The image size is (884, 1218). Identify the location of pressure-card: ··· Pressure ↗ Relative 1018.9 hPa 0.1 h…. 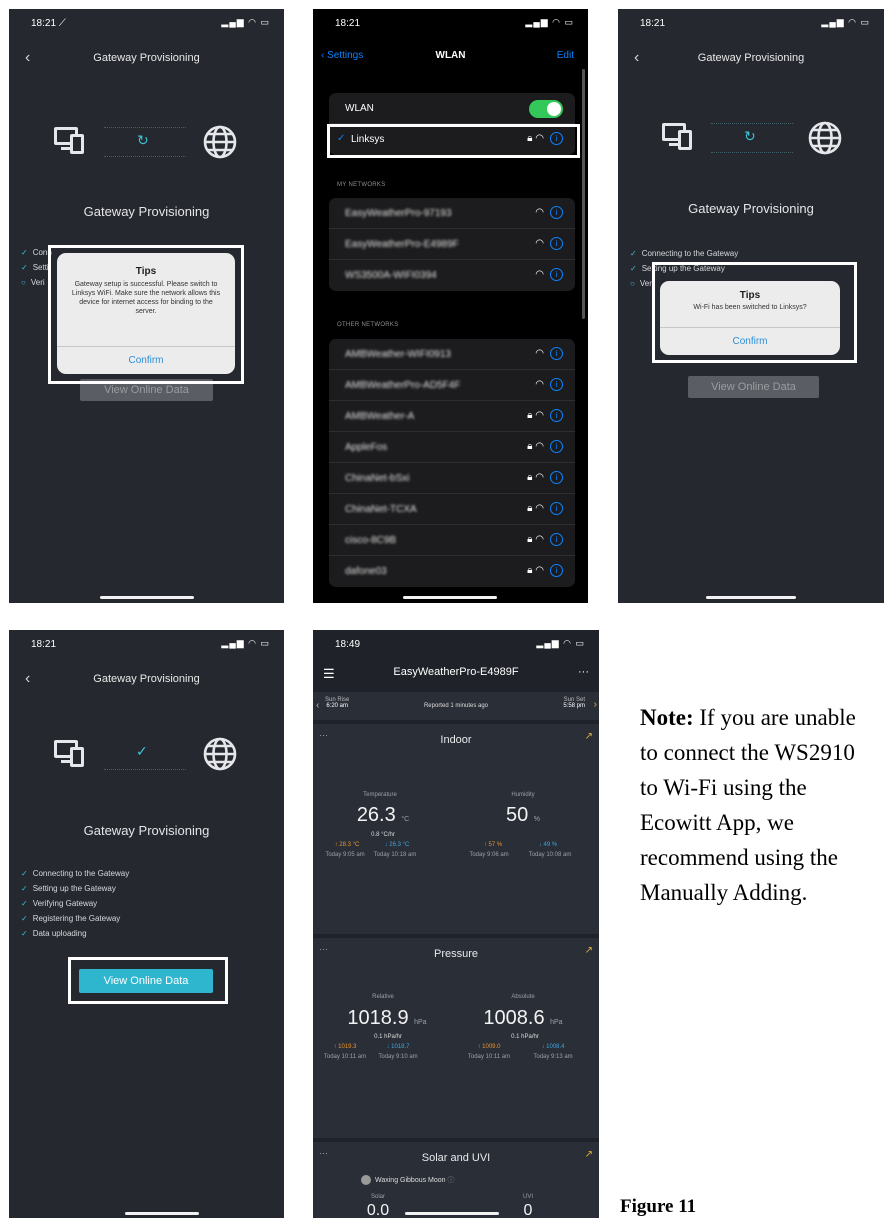
(456, 1038).